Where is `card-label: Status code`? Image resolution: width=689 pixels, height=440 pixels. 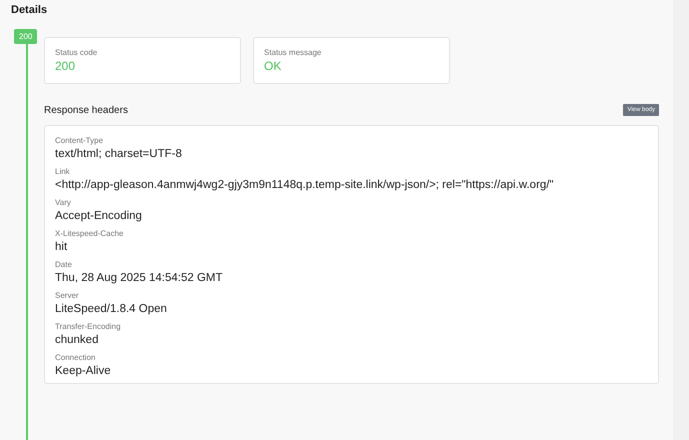
card-label: Status code is located at coordinates (76, 52).